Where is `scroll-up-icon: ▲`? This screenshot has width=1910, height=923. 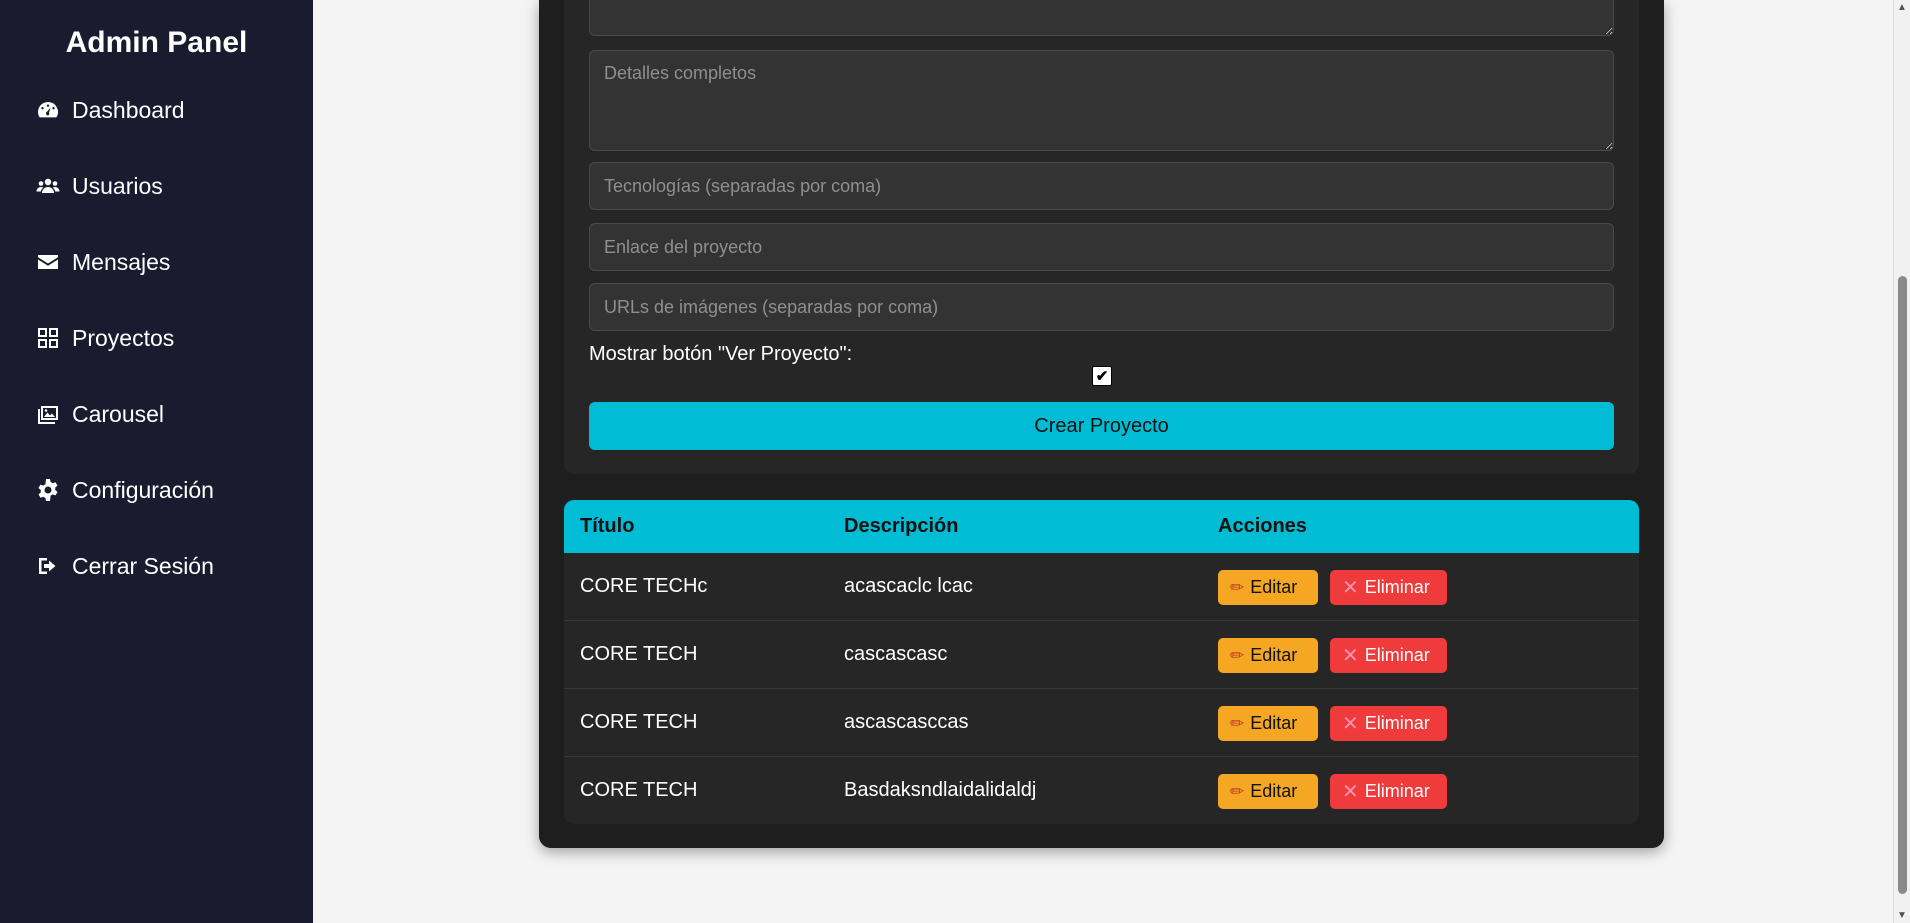
scroll-up-icon: ▲ is located at coordinates (1902, 7).